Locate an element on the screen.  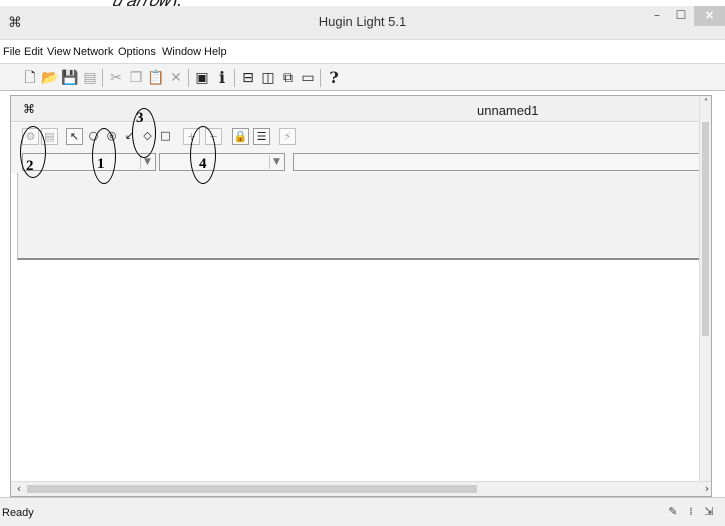
network-document-icon: ⌘ is located at coordinates (29, 109).